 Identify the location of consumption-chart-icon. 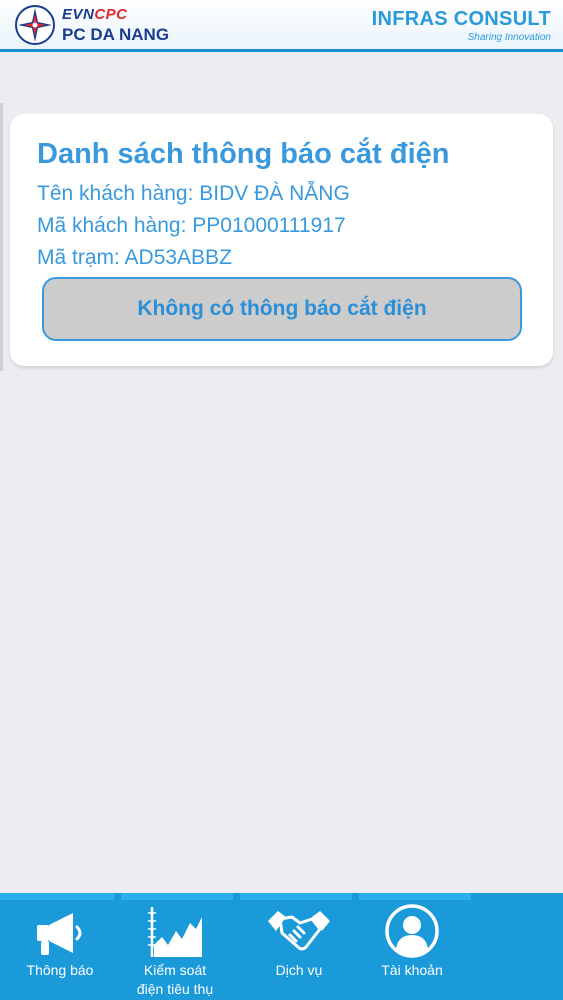
(175, 932).